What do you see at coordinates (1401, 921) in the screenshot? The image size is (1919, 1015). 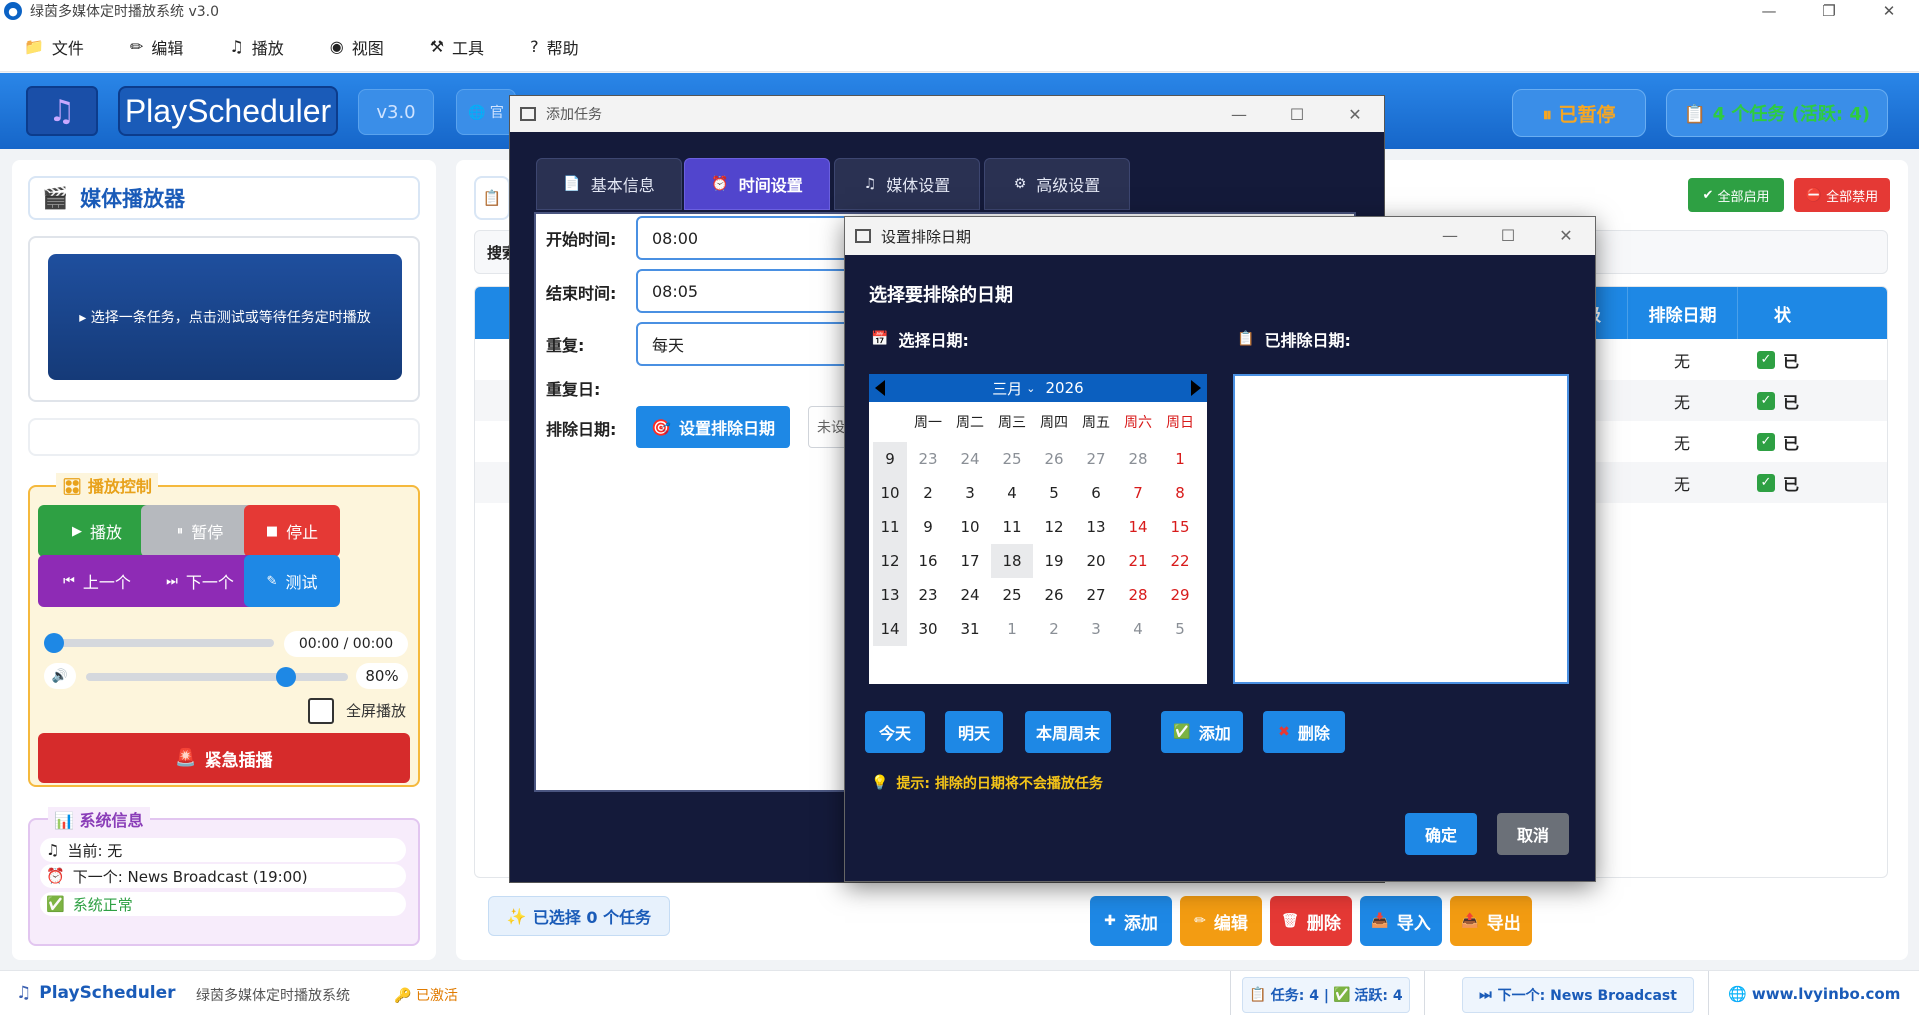 I see `import-button: 📥 导入` at bounding box center [1401, 921].